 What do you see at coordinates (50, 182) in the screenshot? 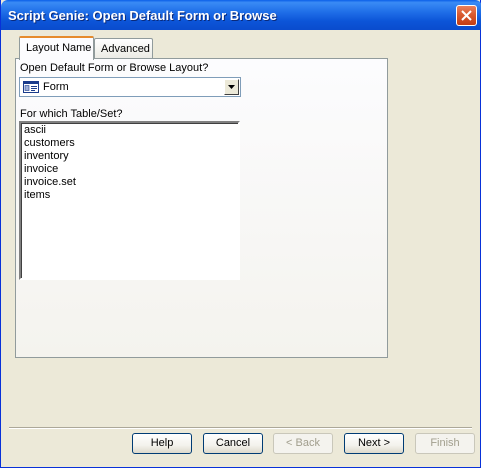
I see `list-item: invoice.set` at bounding box center [50, 182].